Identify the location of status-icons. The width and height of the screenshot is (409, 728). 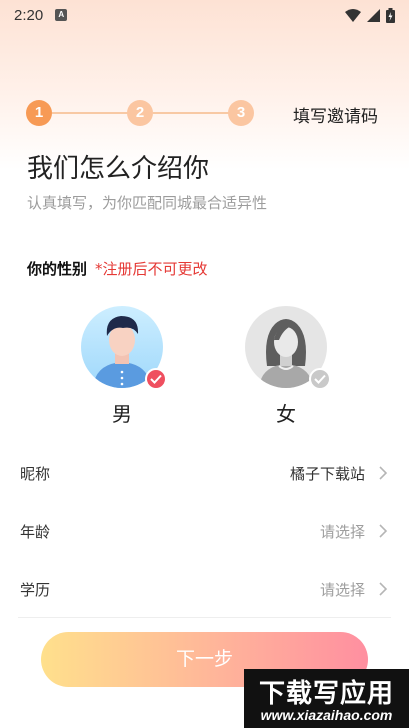
(370, 15).